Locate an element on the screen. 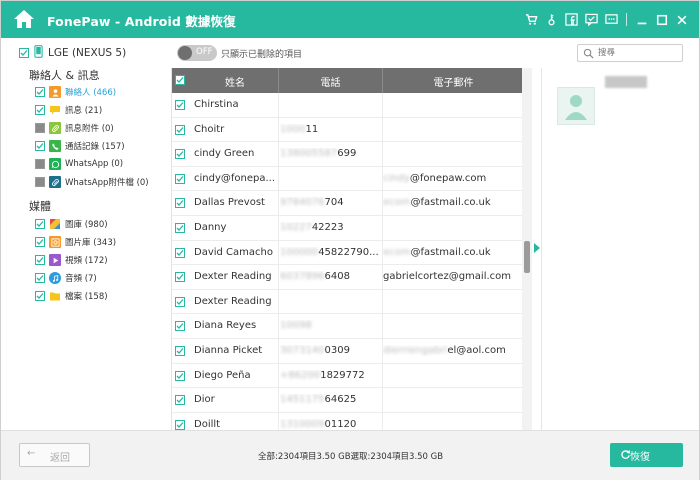 Image resolution: width=700 pixels, height=480 pixels. table-row: Danny 1022742223 is located at coordinates (347, 228).